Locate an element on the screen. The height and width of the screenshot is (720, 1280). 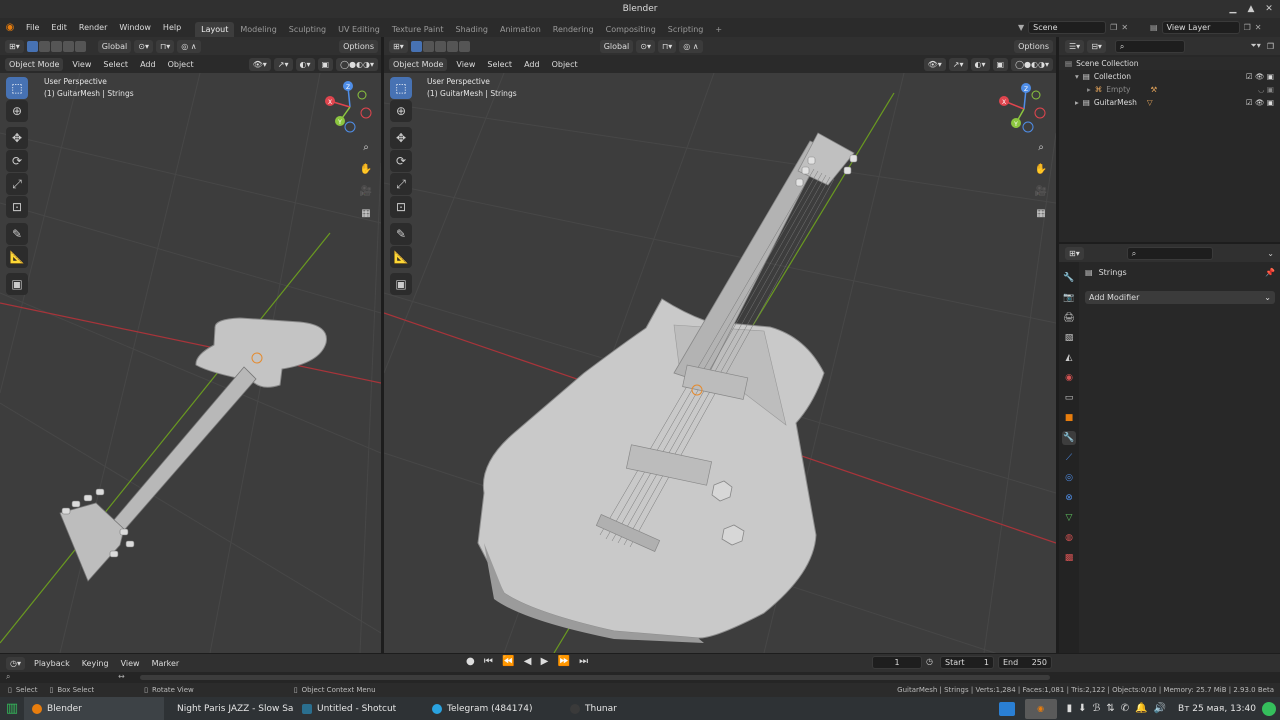
task-shotcut: Untitled - Shotcut is located at coordinates (359, 708).